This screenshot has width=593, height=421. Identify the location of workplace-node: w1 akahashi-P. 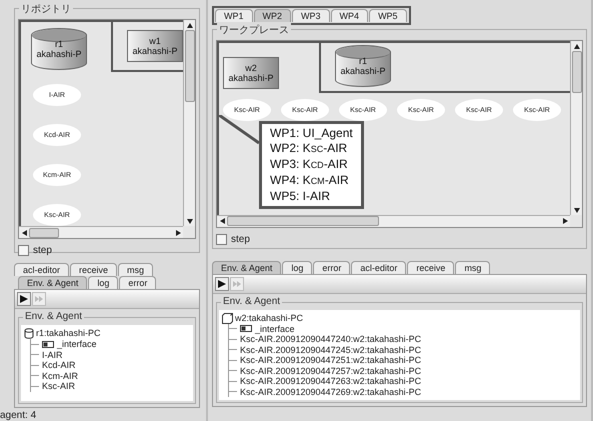
(155, 46).